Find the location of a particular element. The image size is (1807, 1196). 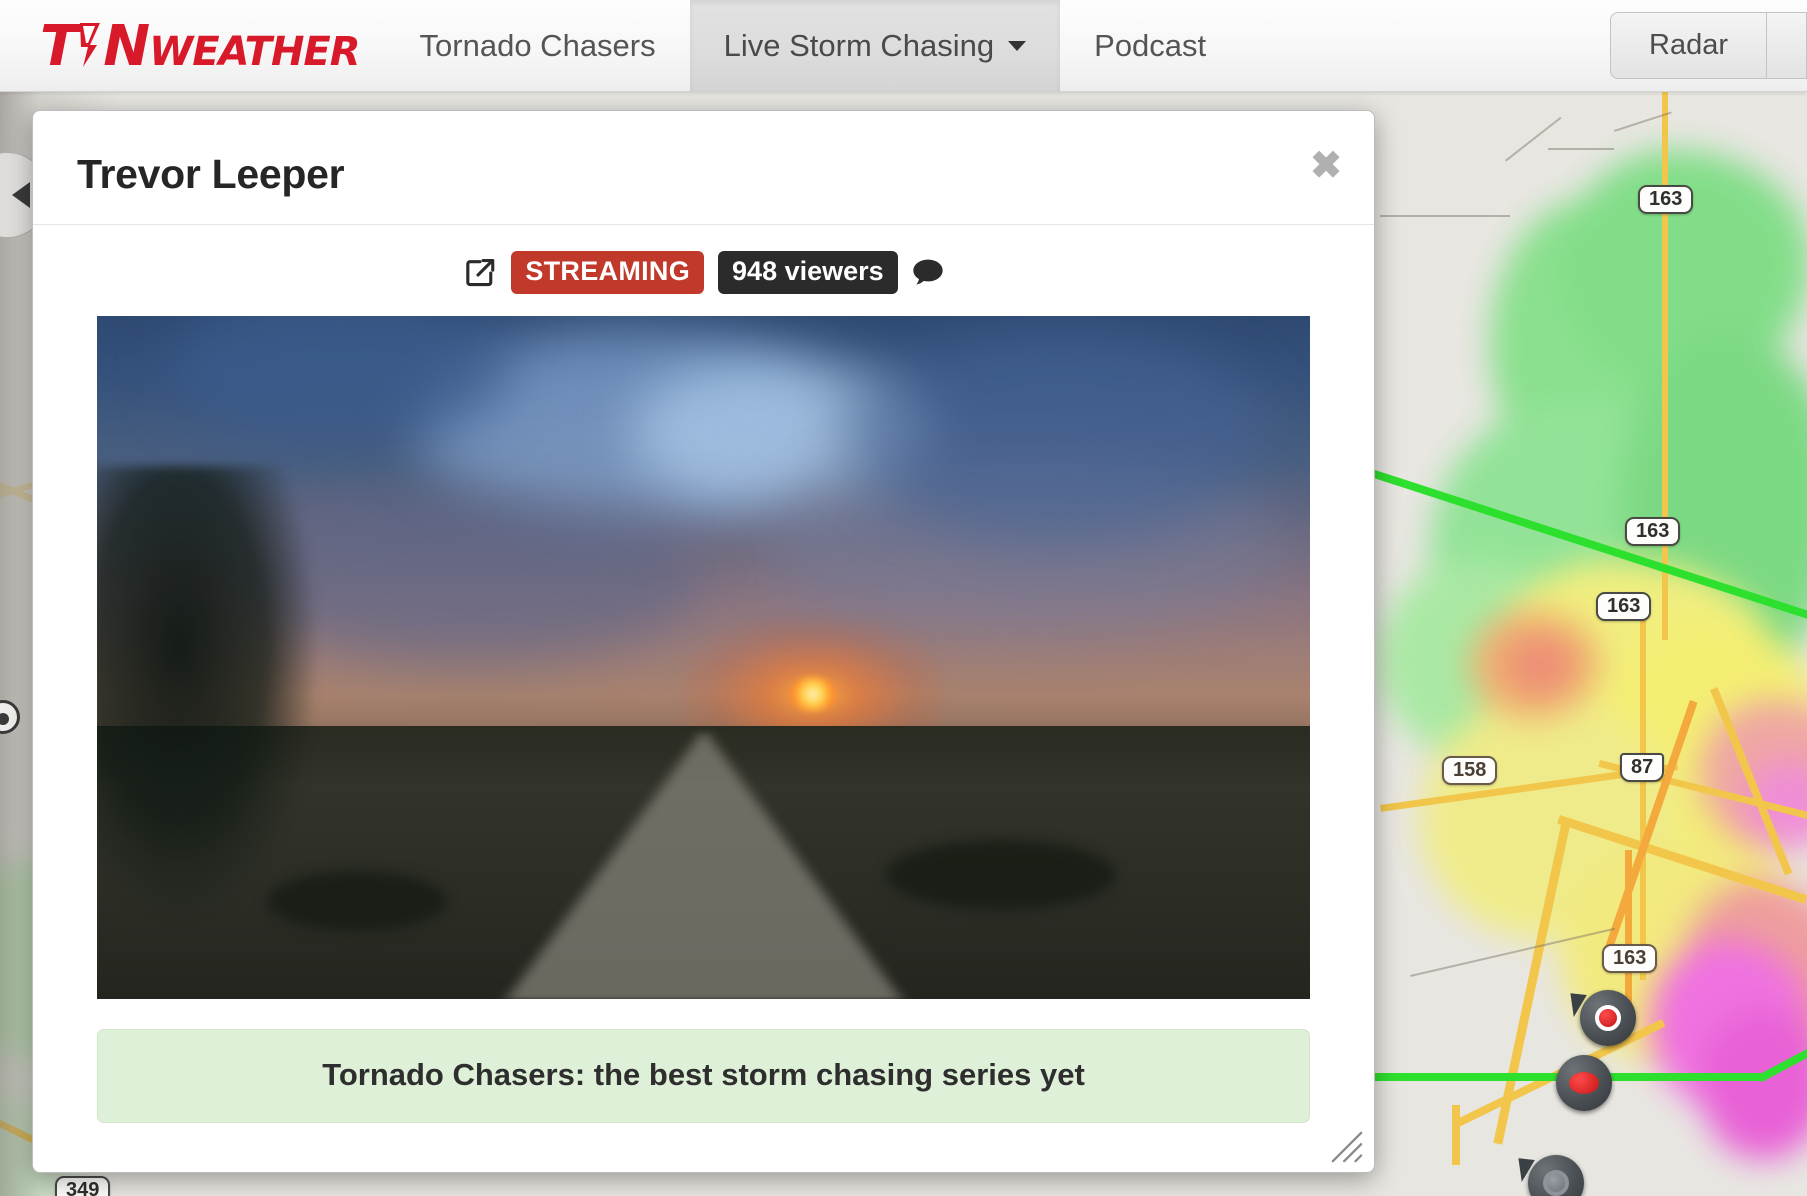

close-icon: ✖ is located at coordinates (1326, 166).